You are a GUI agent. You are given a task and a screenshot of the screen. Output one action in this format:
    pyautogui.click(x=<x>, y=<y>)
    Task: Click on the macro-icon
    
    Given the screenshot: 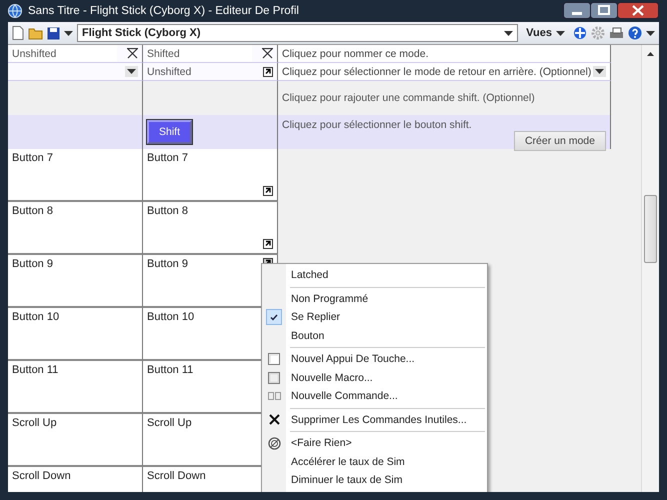 What is the action you would take?
    pyautogui.click(x=274, y=378)
    